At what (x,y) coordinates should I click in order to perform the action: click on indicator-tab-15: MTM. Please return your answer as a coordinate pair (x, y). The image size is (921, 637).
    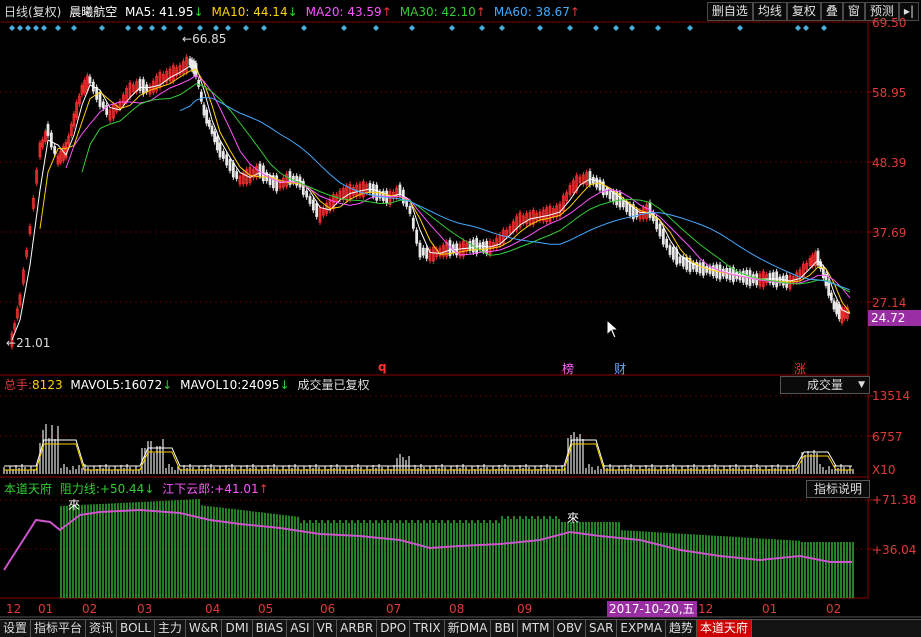
    Looking at the image, I should click on (536, 628).